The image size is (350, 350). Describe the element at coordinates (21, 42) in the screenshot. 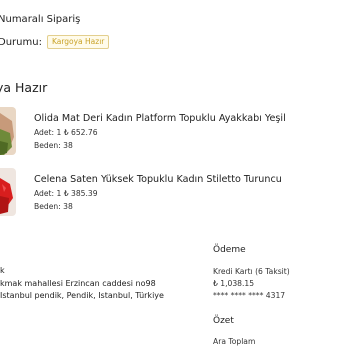

I see `status-label: Durumu:` at that location.